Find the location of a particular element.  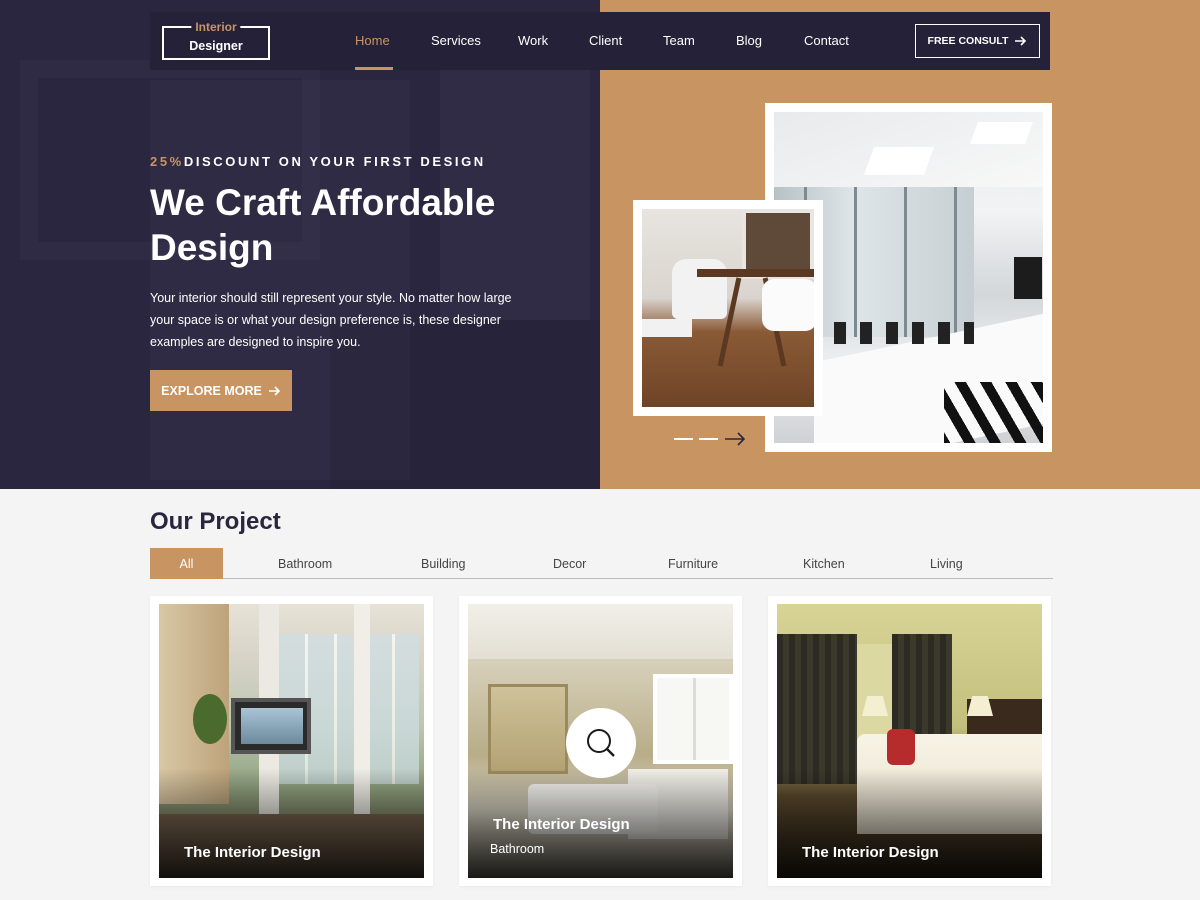

project-card-1: The Interior Design is located at coordinates (291, 741).